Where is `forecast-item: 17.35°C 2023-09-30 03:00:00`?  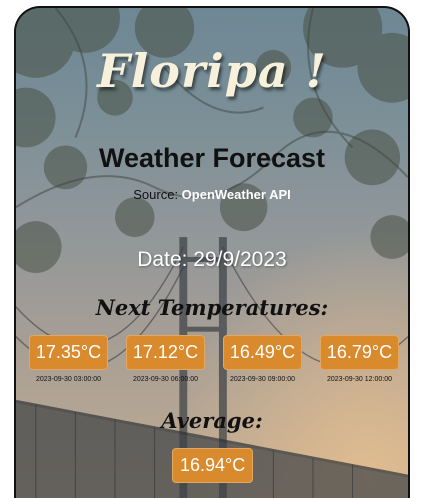 forecast-item: 17.35°C 2023-09-30 03:00:00 is located at coordinates (68, 359).